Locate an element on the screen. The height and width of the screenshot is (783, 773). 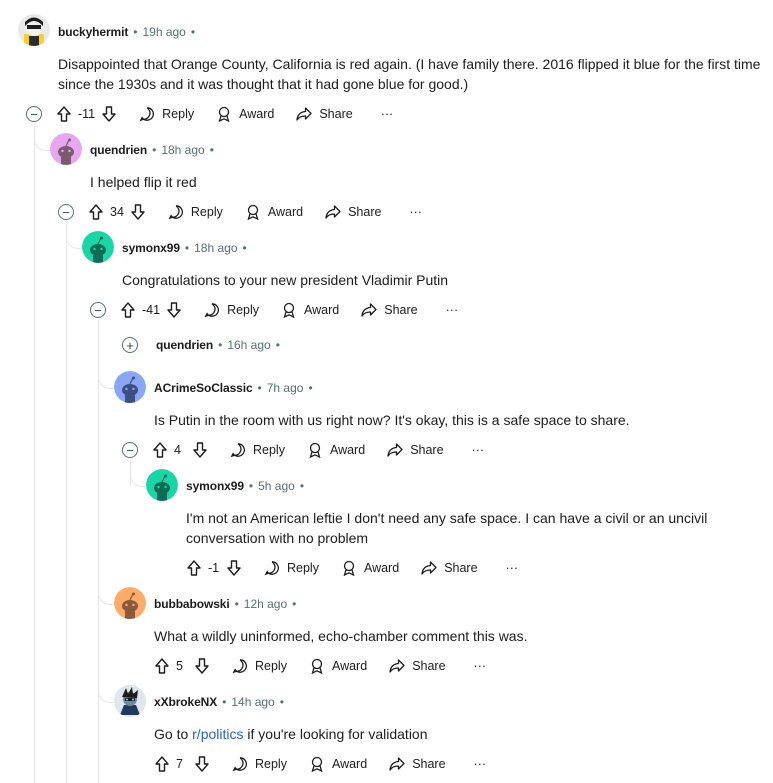
timestamp: 14h ago is located at coordinates (252, 702).